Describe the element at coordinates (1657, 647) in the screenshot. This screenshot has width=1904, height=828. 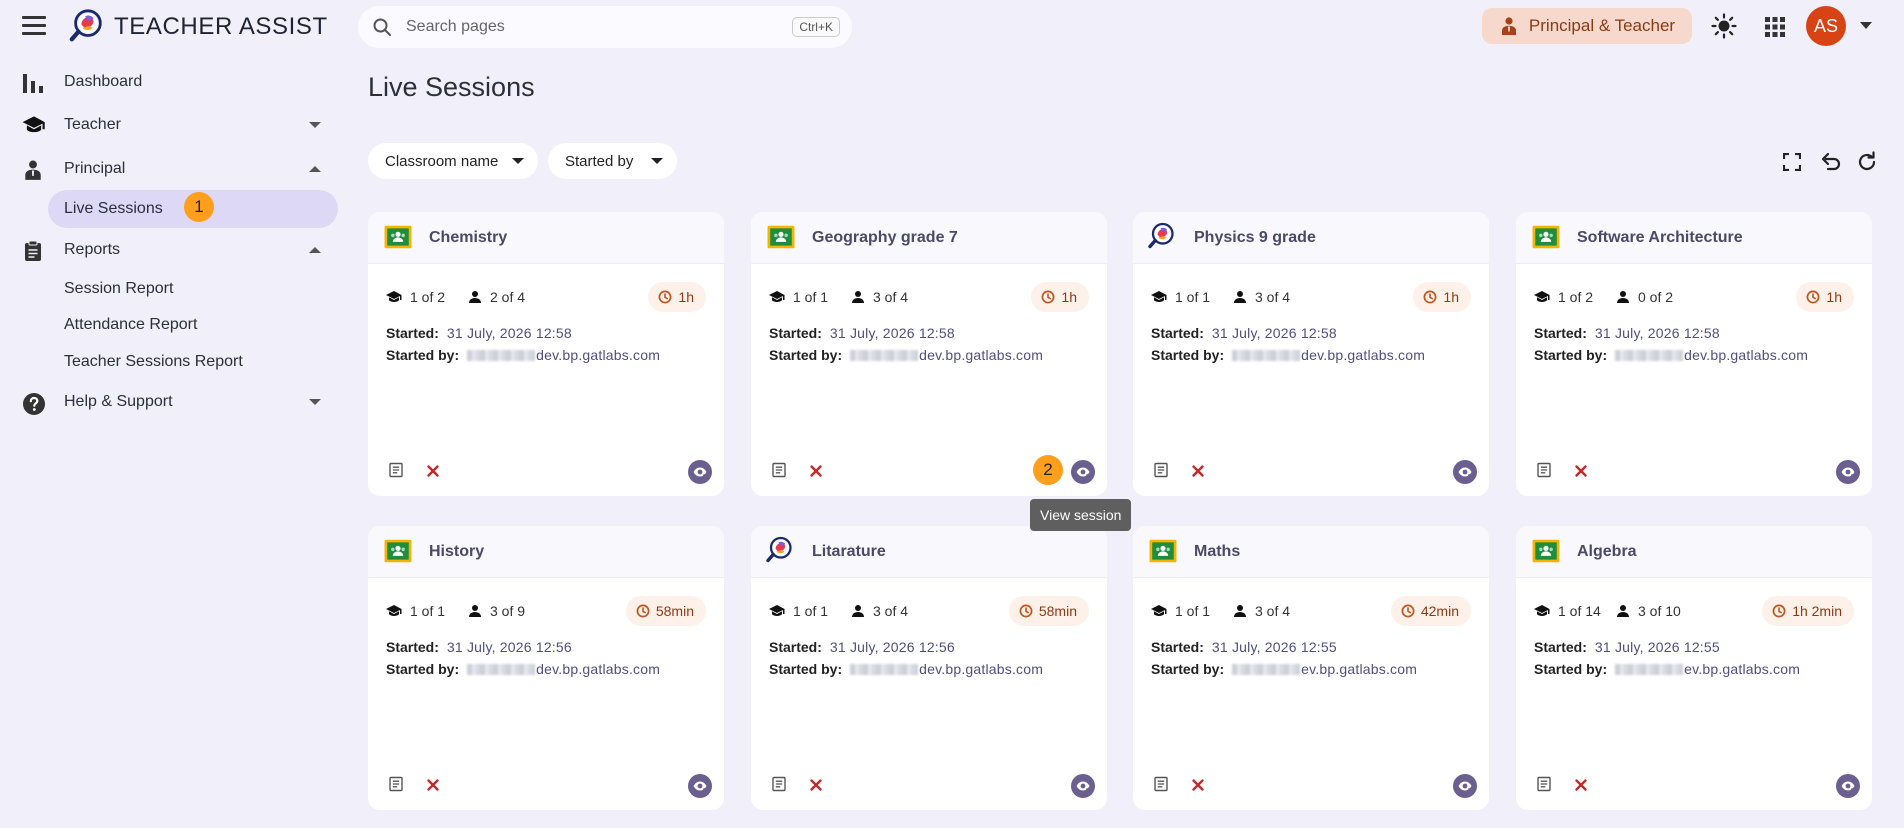
I see `started-value: 31 July, 2026 12:55` at that location.